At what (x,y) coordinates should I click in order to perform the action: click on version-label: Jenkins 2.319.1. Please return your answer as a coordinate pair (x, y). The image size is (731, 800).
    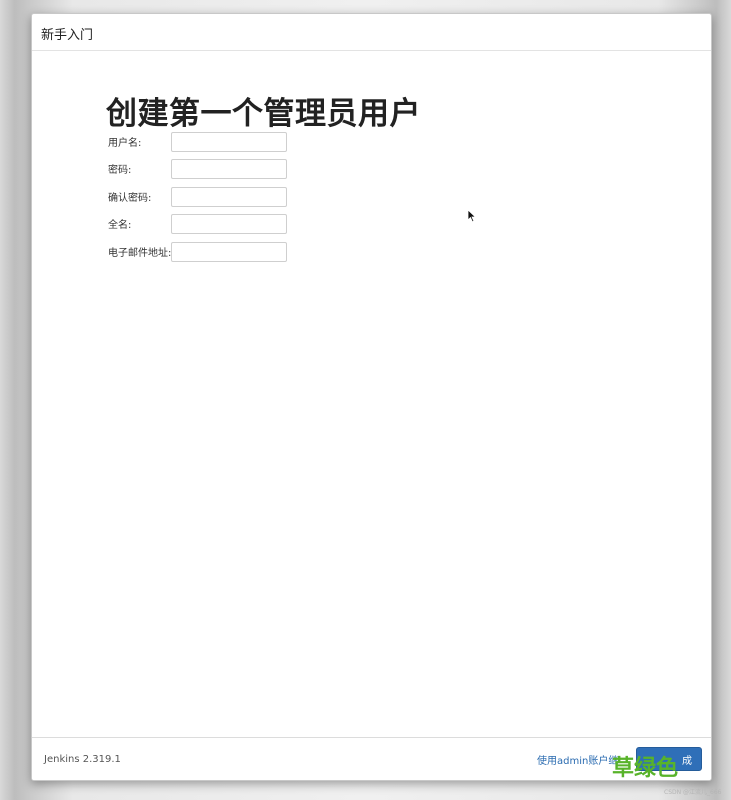
    Looking at the image, I should click on (82, 759).